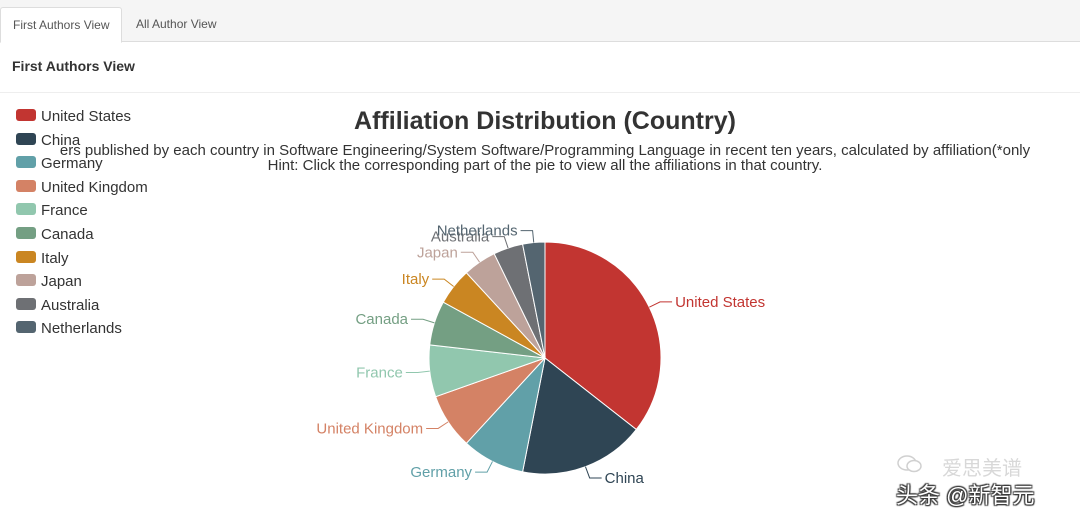  What do you see at coordinates (625, 478) in the screenshot?
I see `pie-label: China` at bounding box center [625, 478].